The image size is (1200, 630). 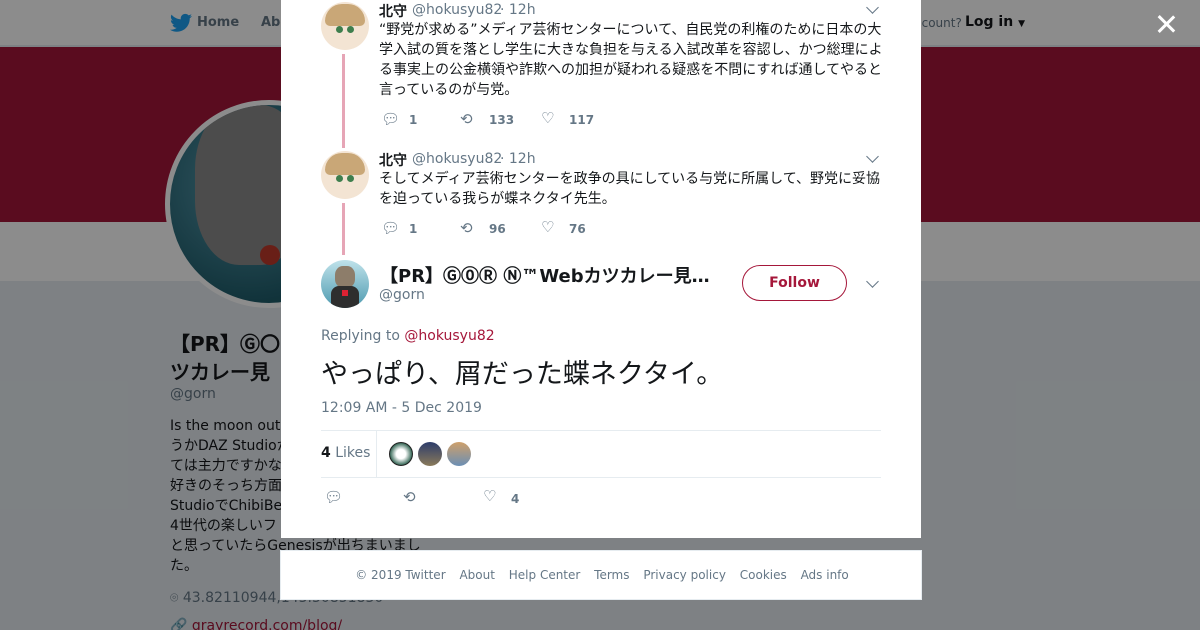 What do you see at coordinates (360, 336) in the screenshot?
I see `replying-to-label: Replying to` at bounding box center [360, 336].